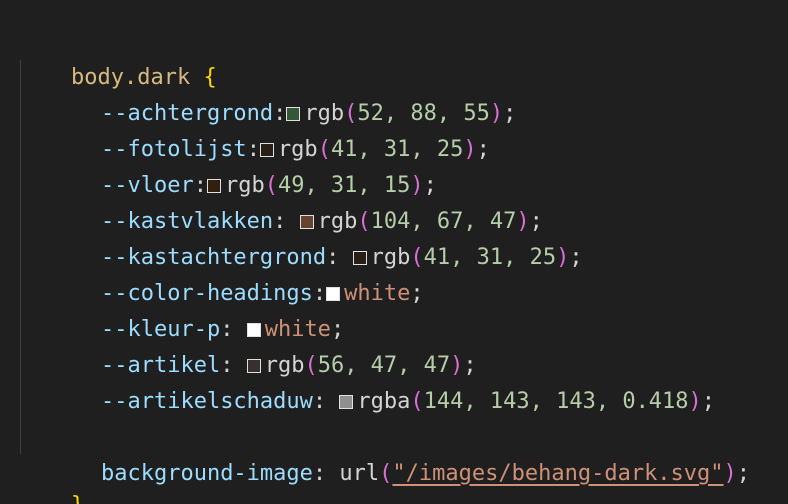 Image resolution: width=788 pixels, height=504 pixels. What do you see at coordinates (346, 402) in the screenshot?
I see `color-swatch-icon` at bounding box center [346, 402].